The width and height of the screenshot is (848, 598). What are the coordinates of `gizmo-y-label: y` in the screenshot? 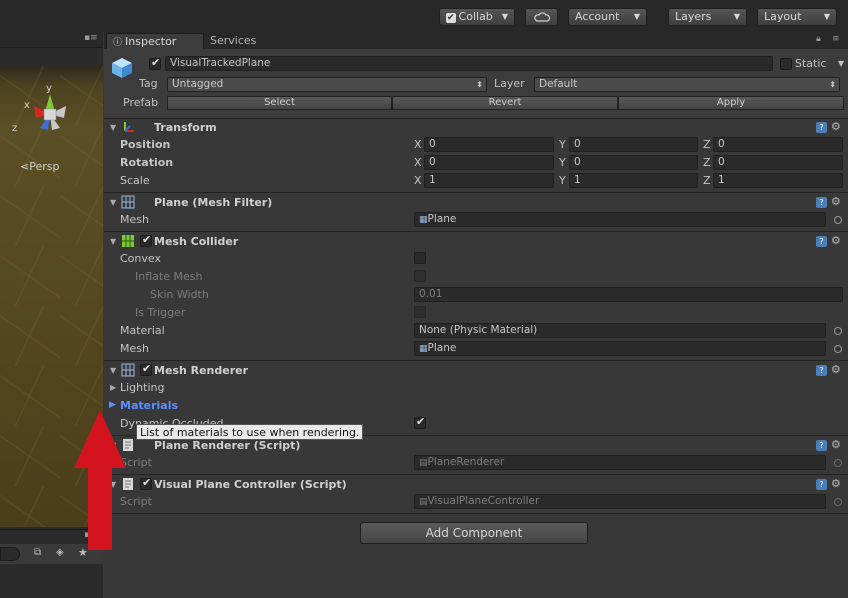 It's located at (49, 88).